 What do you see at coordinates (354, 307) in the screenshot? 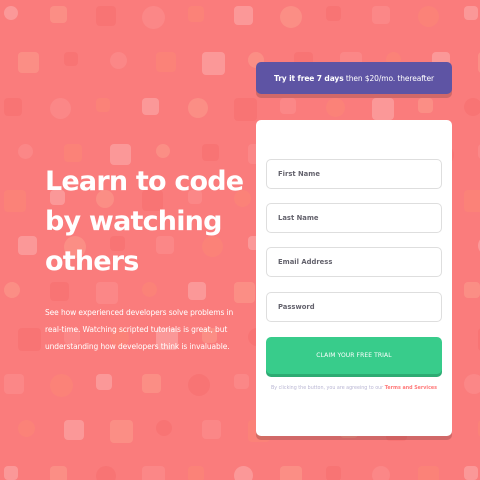
I see `password-field` at bounding box center [354, 307].